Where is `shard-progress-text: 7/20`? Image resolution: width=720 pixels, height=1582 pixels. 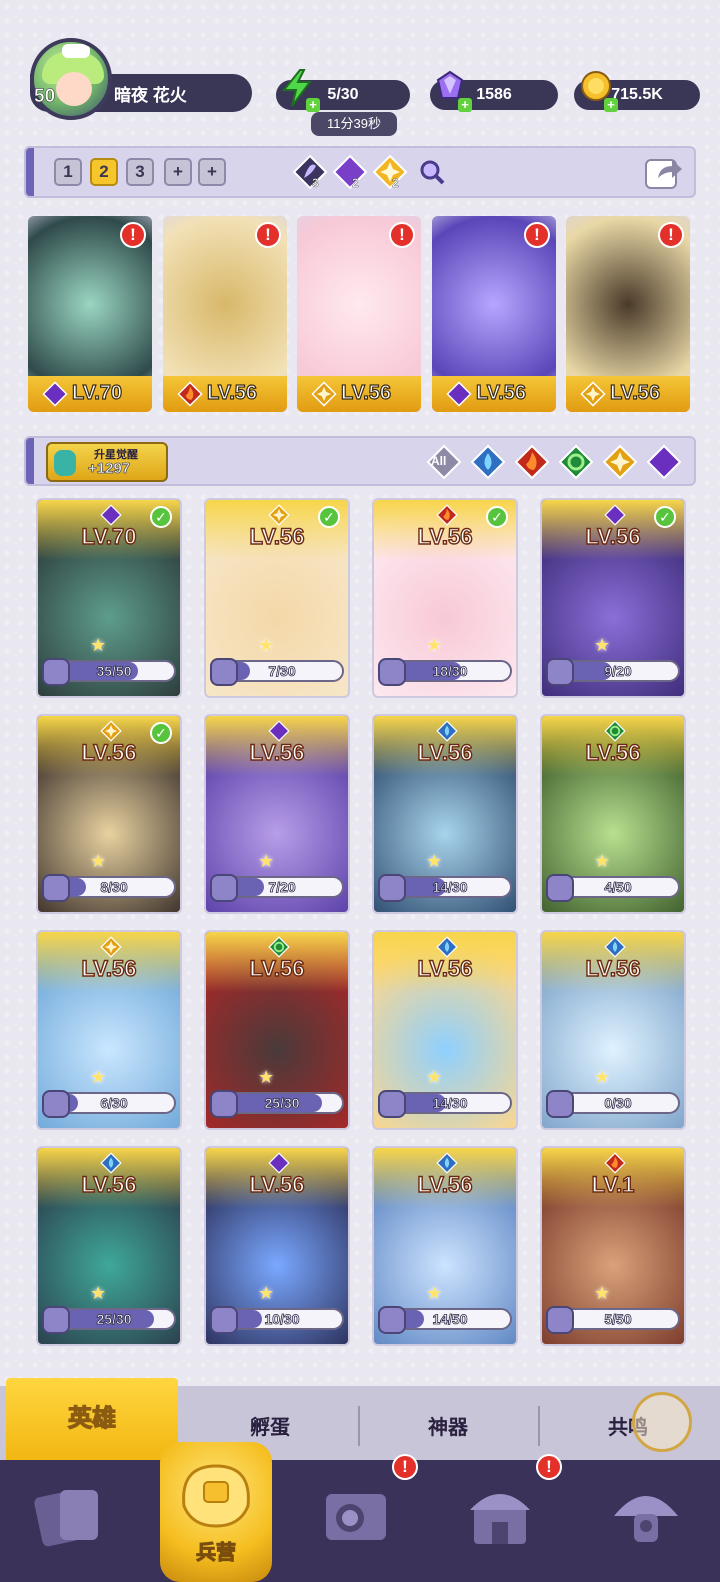
shard-progress-text: 7/20 is located at coordinates (282, 887).